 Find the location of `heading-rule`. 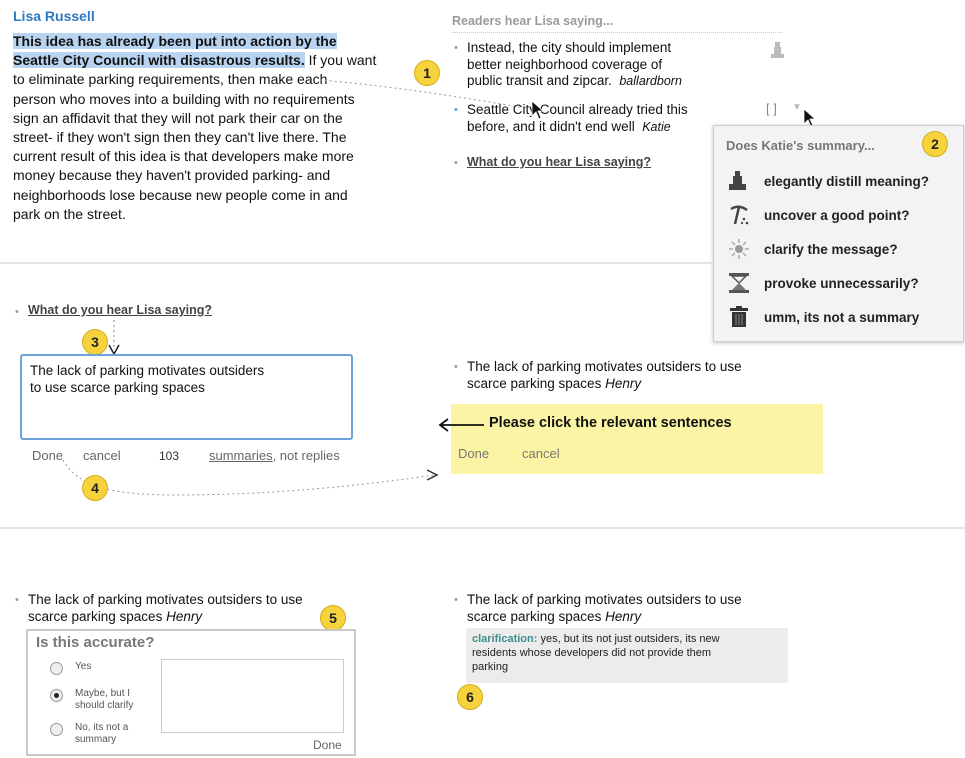

heading-rule is located at coordinates (617, 33).